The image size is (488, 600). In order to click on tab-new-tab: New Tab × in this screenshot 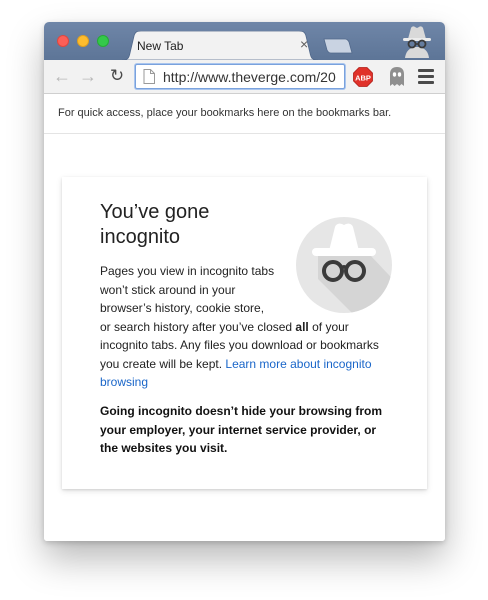, I will do `click(220, 45)`.